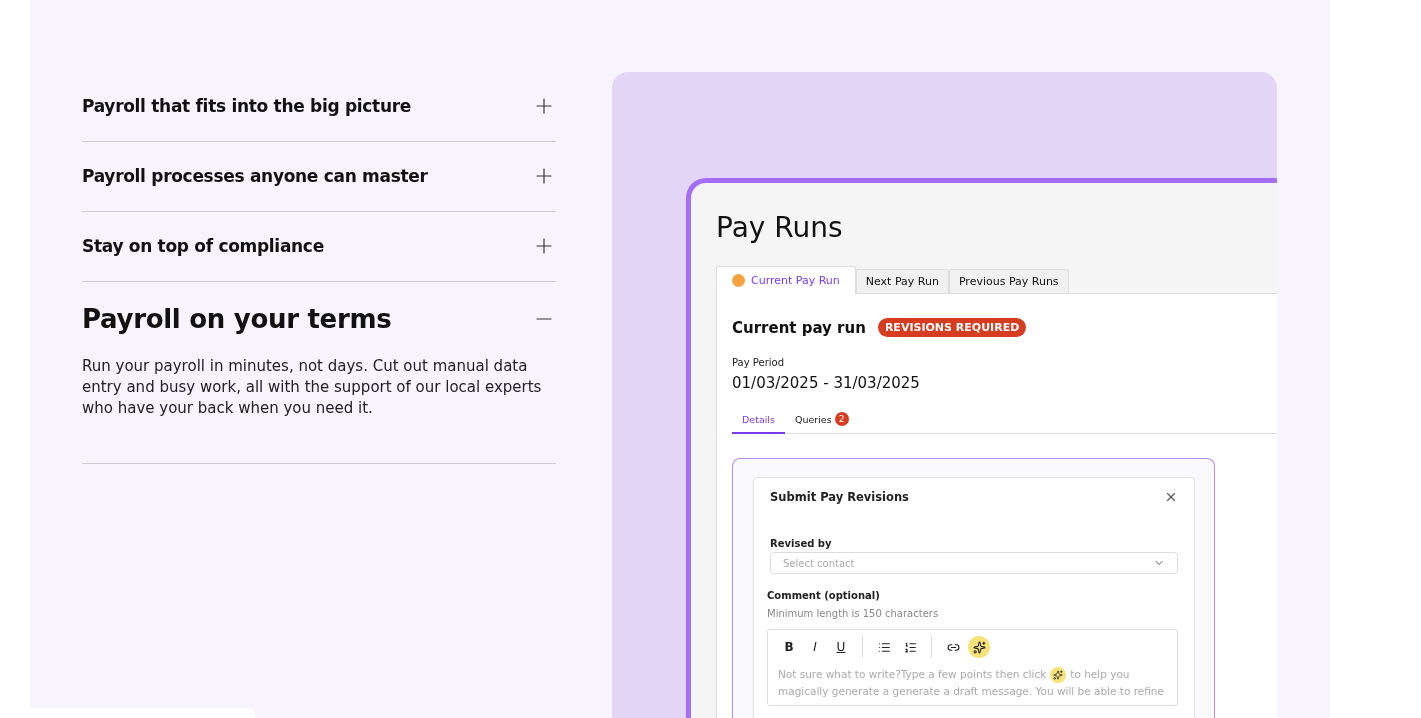  Describe the element at coordinates (884, 647) in the screenshot. I see `bulleted-list-icon` at that location.